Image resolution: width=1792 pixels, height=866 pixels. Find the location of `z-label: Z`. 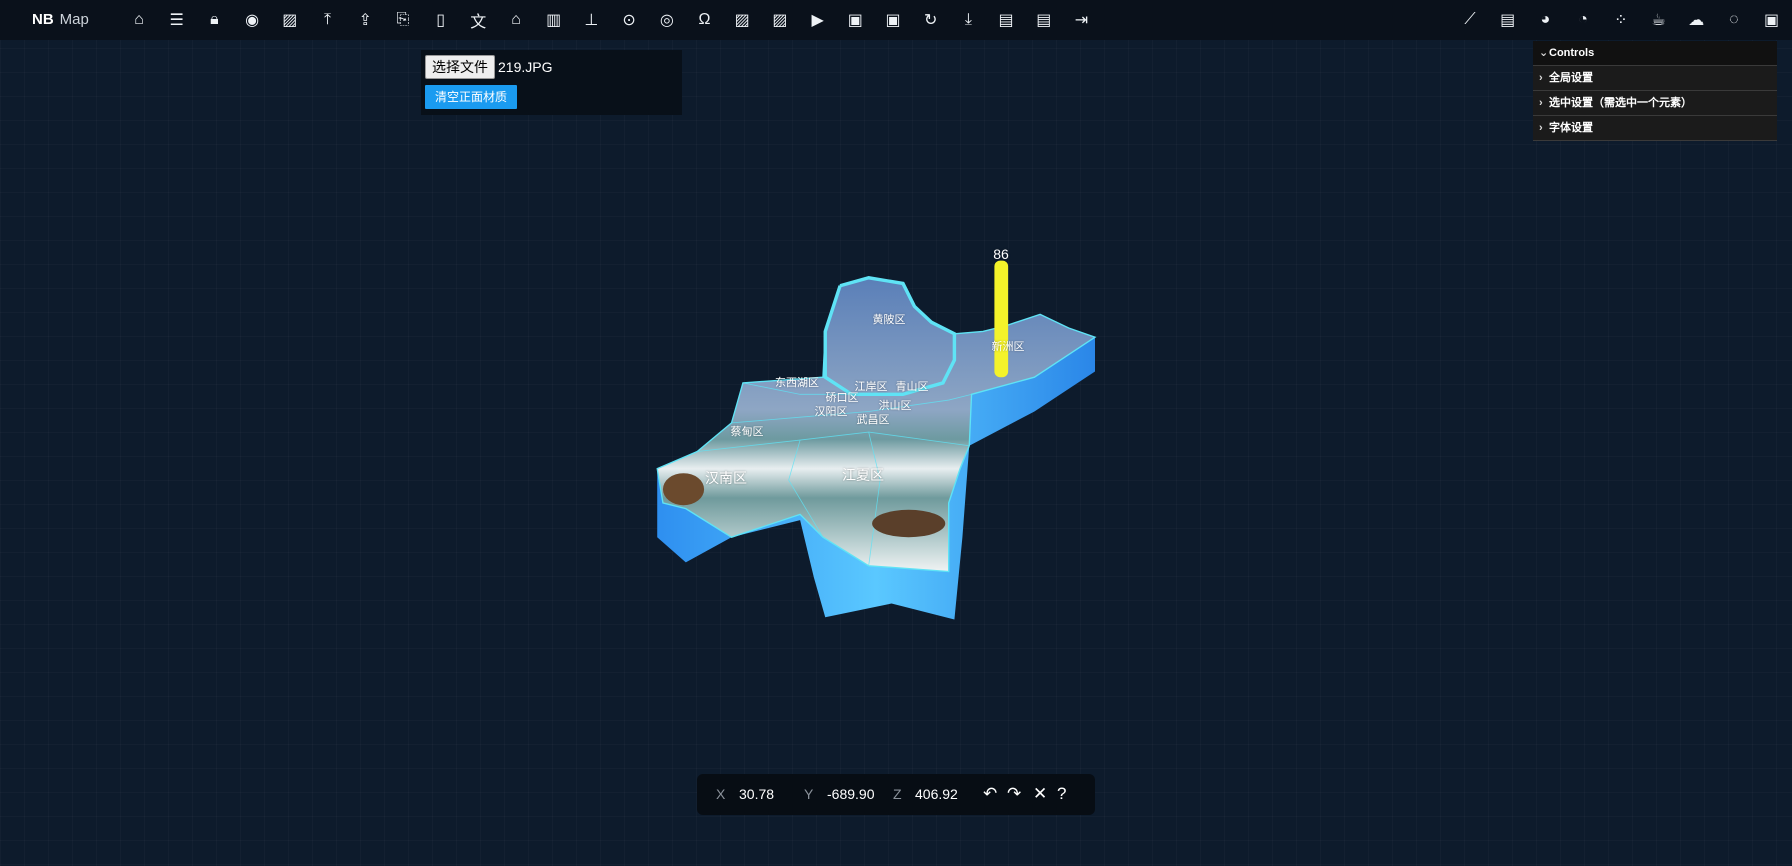

z-label: Z is located at coordinates (897, 794).